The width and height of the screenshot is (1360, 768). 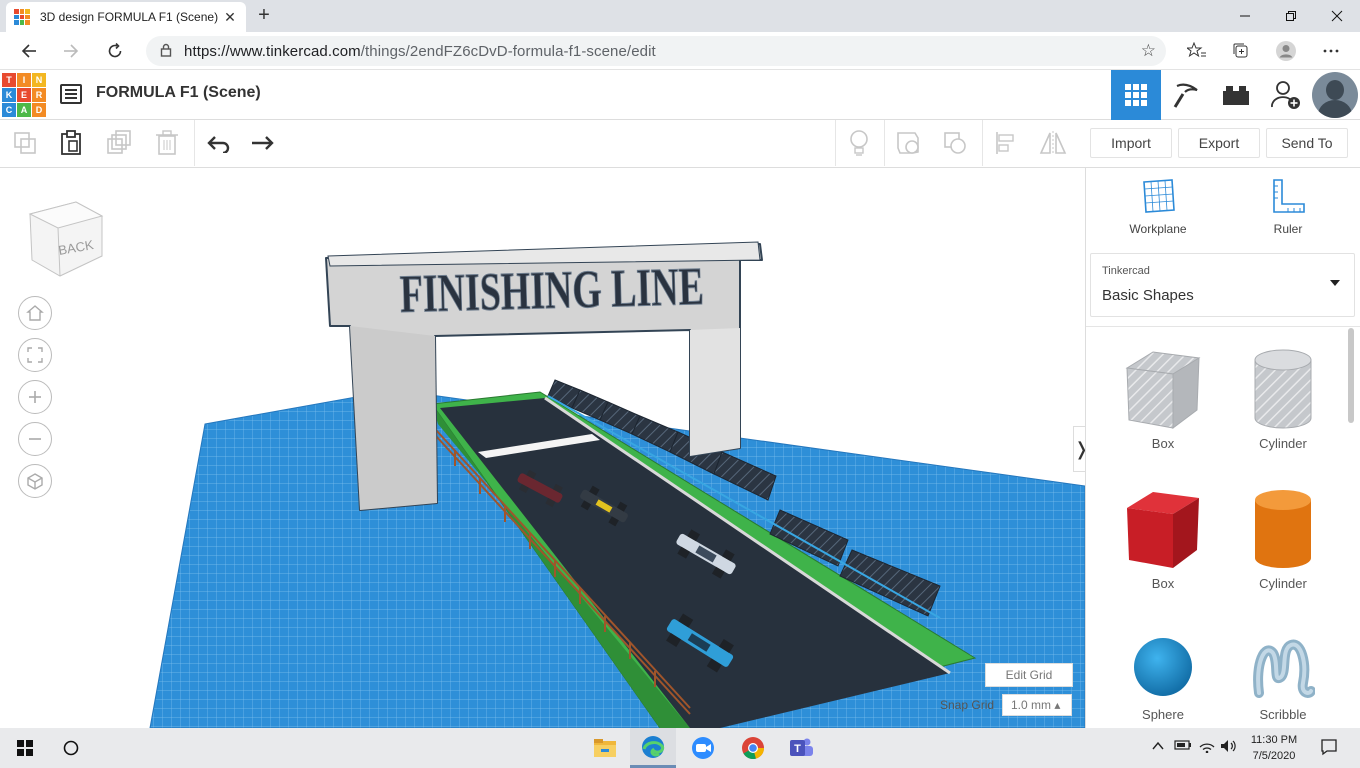 What do you see at coordinates (1163, 390) in the screenshot?
I see `box-hole-icon` at bounding box center [1163, 390].